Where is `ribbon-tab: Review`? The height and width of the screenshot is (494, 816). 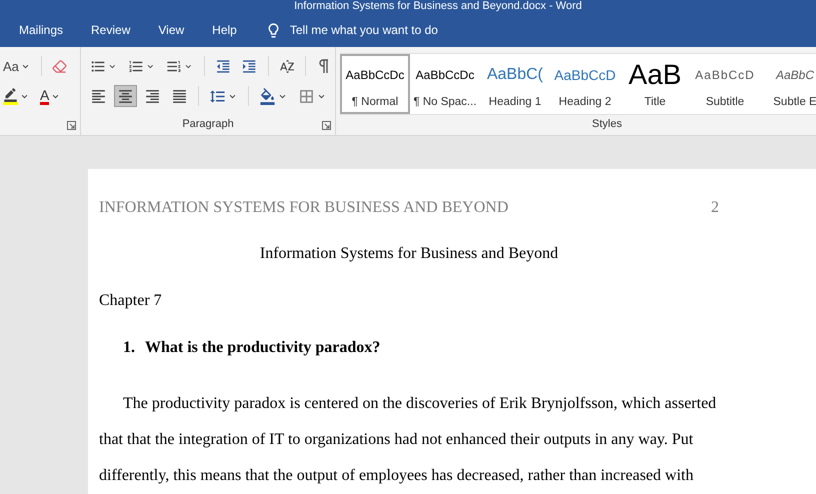
ribbon-tab: Review is located at coordinates (117, 30).